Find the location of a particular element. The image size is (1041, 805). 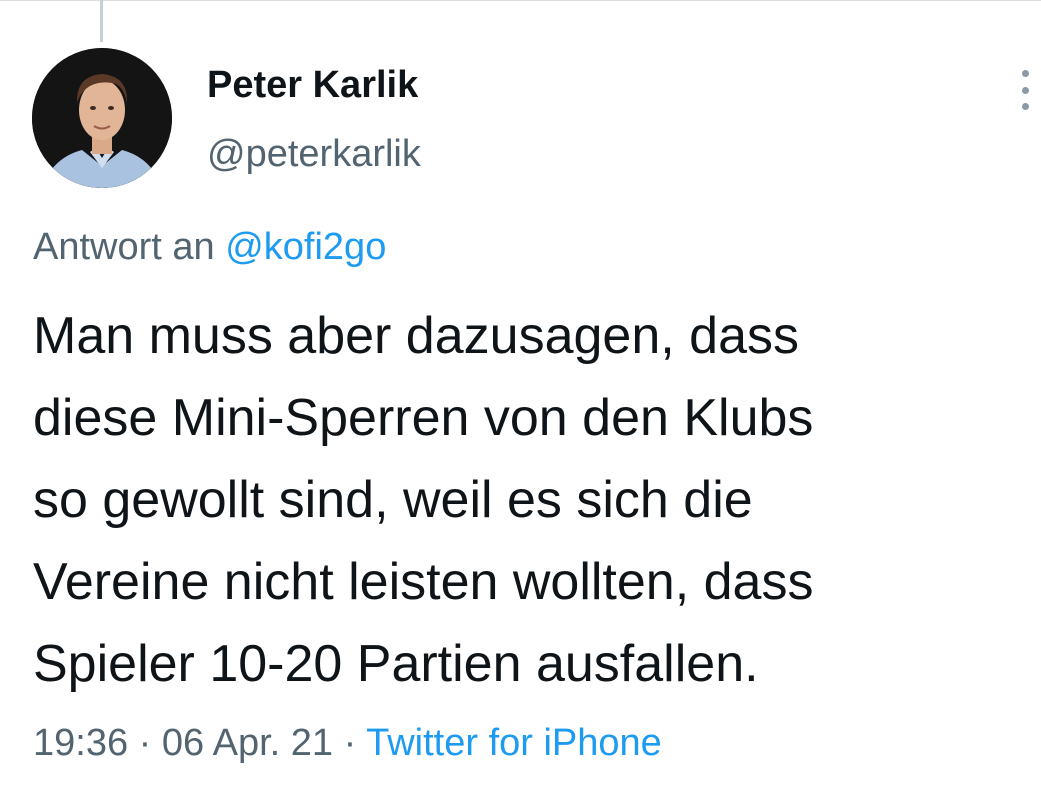

tweet-text-line: diese Mini-Sperren von den Klubs is located at coordinates (423, 418).